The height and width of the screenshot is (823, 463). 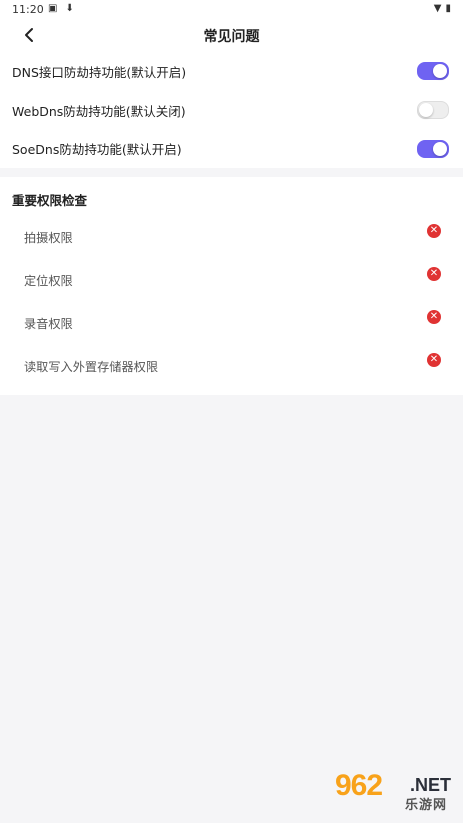 What do you see at coordinates (97, 150) in the screenshot?
I see `toggle-label-soedns: SoeDns防劫持功能(默认开启)` at bounding box center [97, 150].